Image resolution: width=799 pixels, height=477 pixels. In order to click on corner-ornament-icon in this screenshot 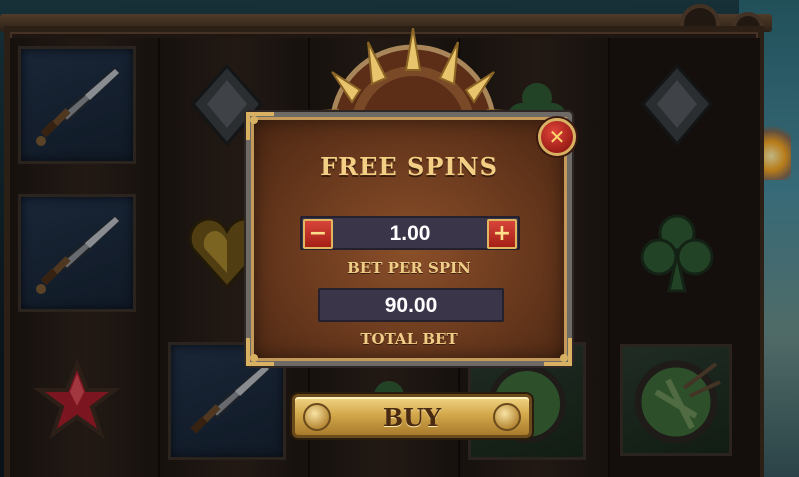, I will do `click(260, 126)`.